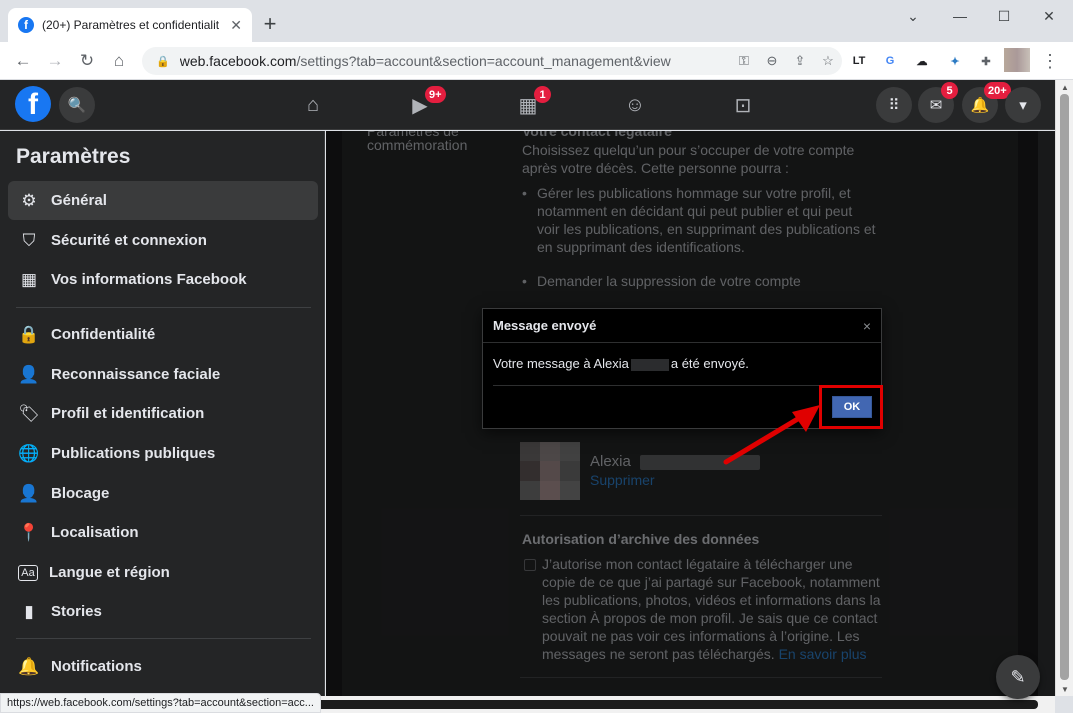 The width and height of the screenshot is (1073, 713). Describe the element at coordinates (29, 611) in the screenshot. I see `stories-icon: ▮` at that location.